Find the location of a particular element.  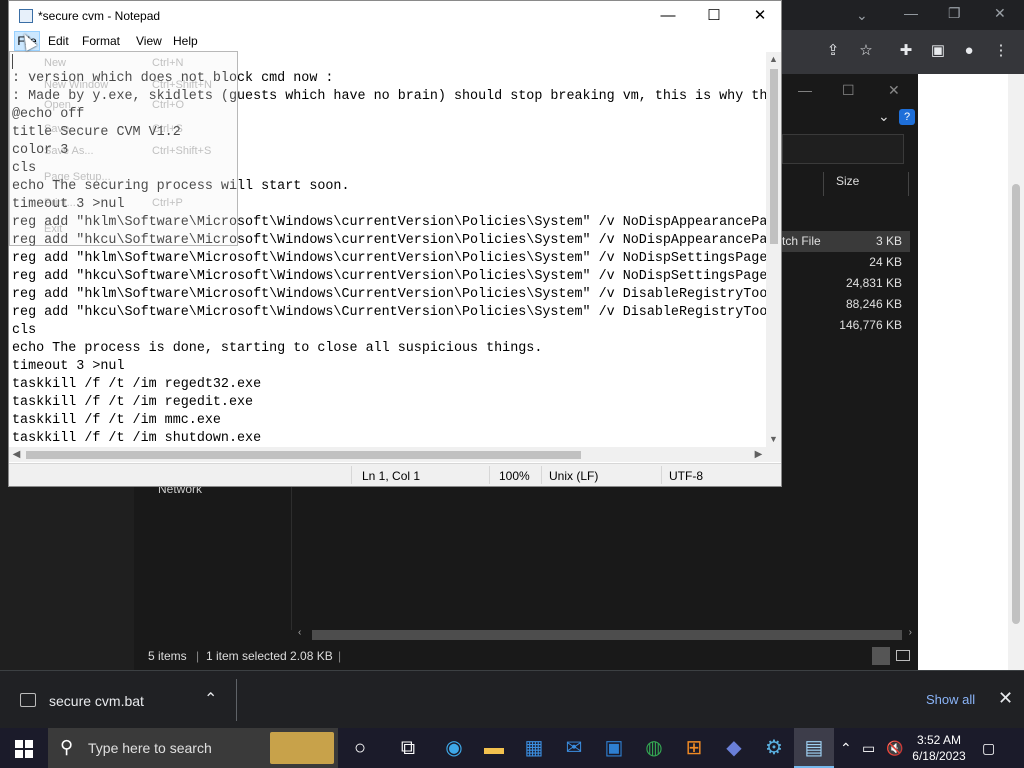

volume-muted-icon: 🔇 is located at coordinates (894, 748).